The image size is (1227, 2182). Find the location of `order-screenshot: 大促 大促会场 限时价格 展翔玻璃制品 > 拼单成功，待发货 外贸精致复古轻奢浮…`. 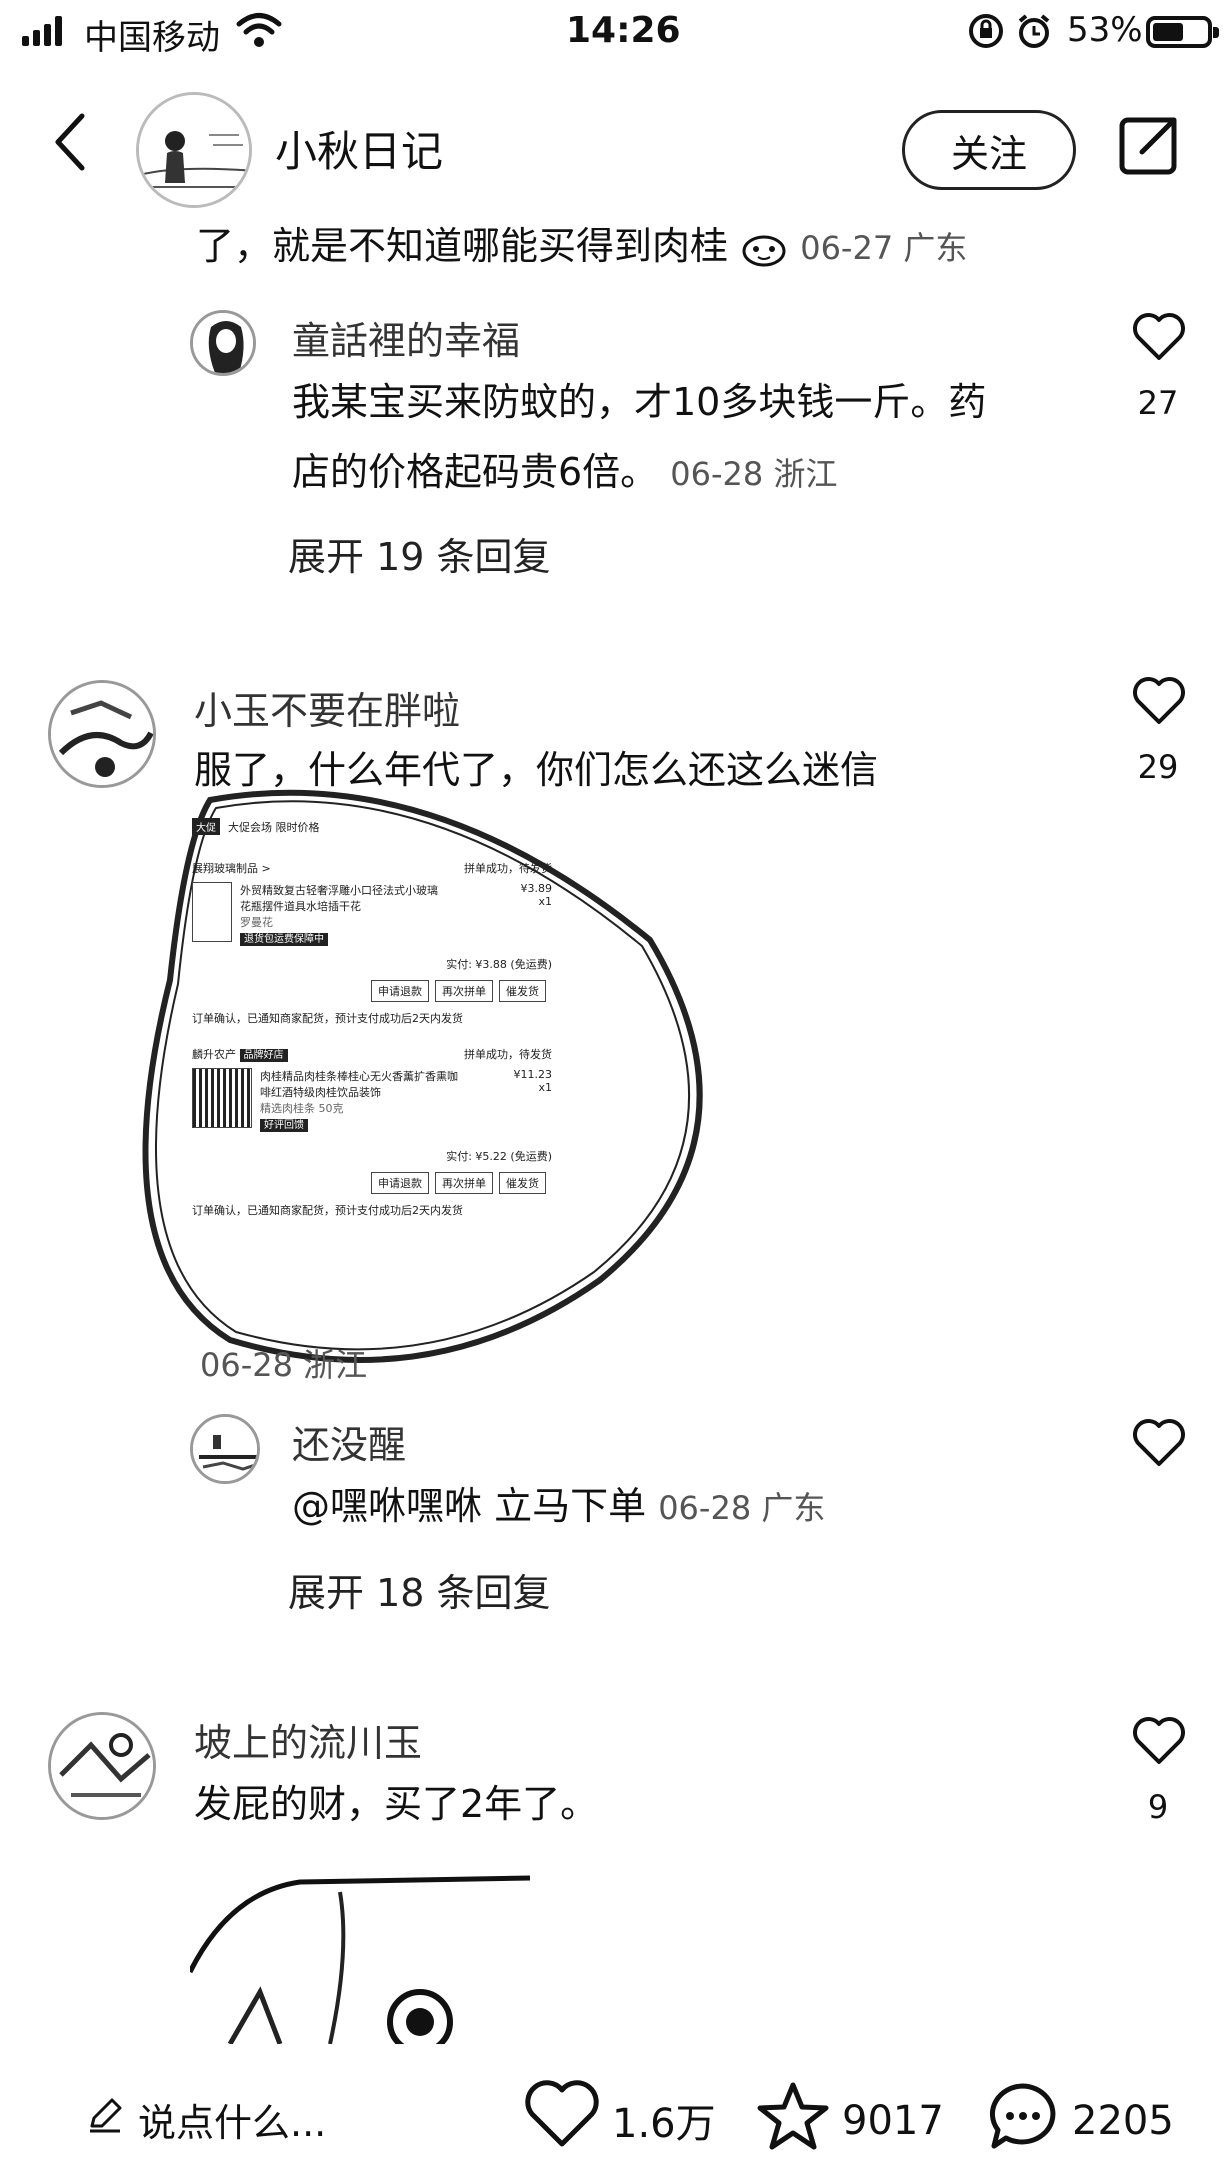

order-screenshot: 大促 大促会场 限时价格 展翔玻璃制品 > 拼单成功，待发货 外贸精致复古轻奢浮… is located at coordinates (372, 1060).